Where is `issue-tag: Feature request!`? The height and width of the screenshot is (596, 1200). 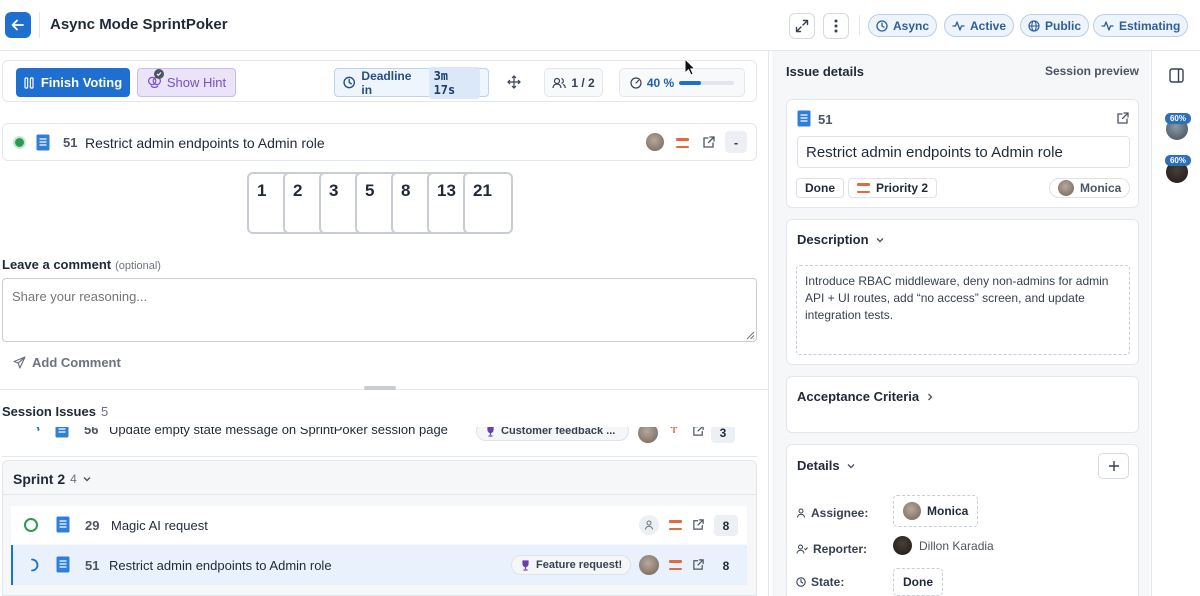
issue-tag: Feature request! is located at coordinates (571, 565).